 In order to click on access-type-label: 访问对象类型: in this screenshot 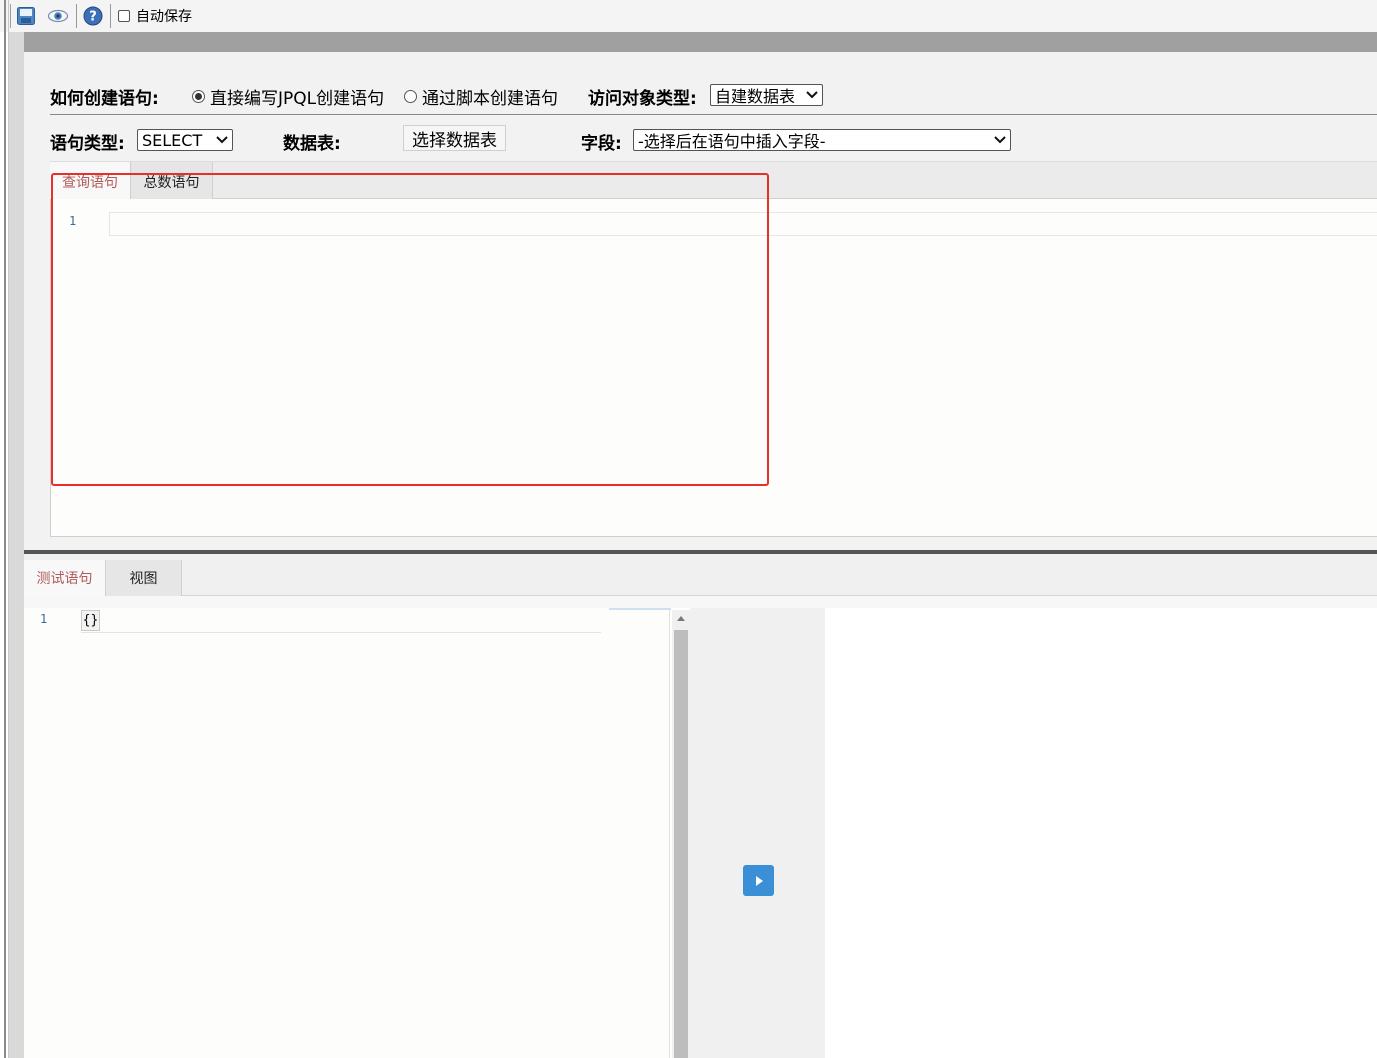, I will do `click(642, 99)`.